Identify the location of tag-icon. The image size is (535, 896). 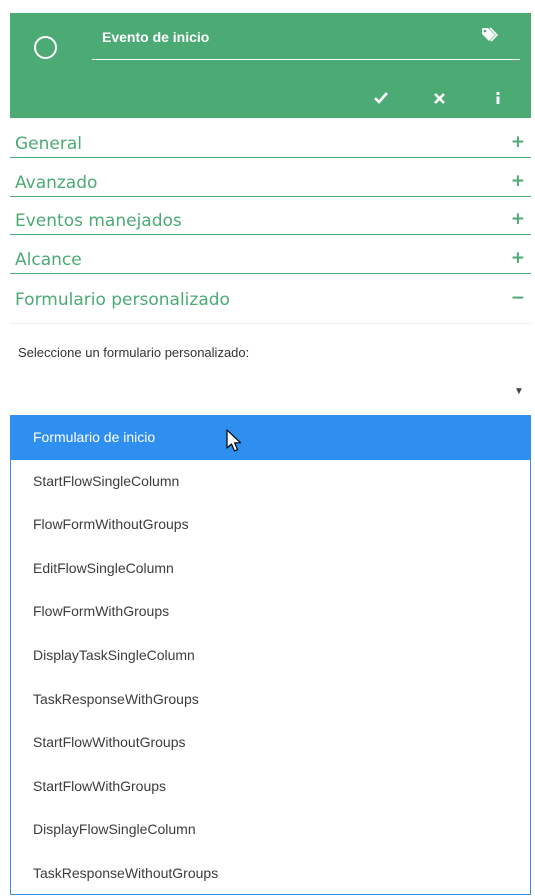
(491, 35).